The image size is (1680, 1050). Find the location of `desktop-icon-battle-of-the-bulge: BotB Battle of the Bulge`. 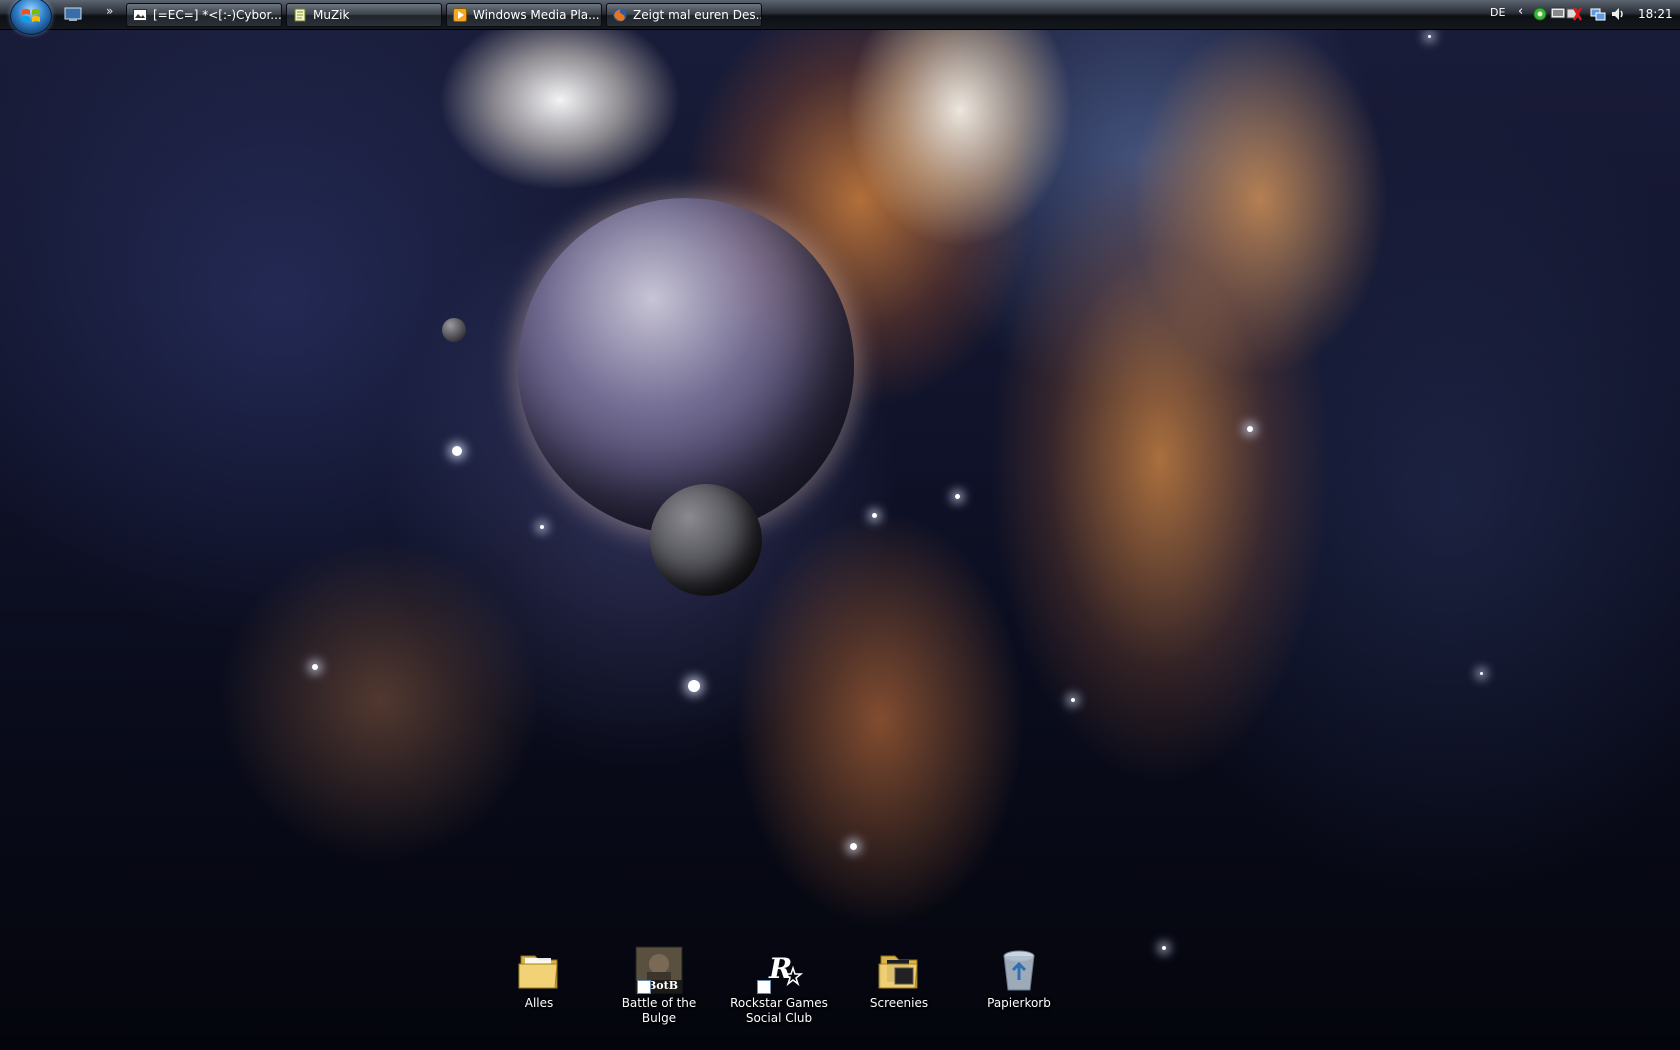

desktop-icon-battle-of-the-bulge: BotB Battle of the Bulge is located at coordinates (659, 986).